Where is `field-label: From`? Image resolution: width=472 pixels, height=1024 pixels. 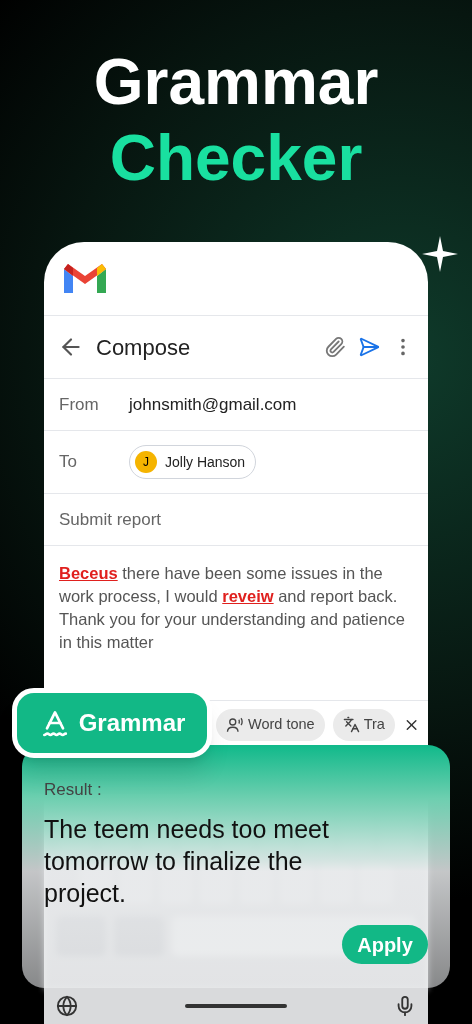
field-label: From is located at coordinates (79, 404).